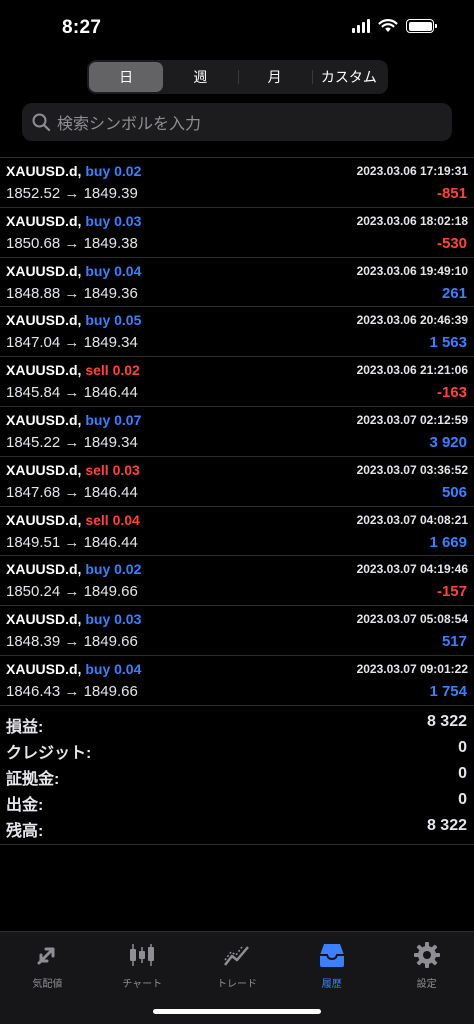 The height and width of the screenshot is (1024, 474). Describe the element at coordinates (451, 193) in the screenshot. I see `trade-profit: -851` at that location.